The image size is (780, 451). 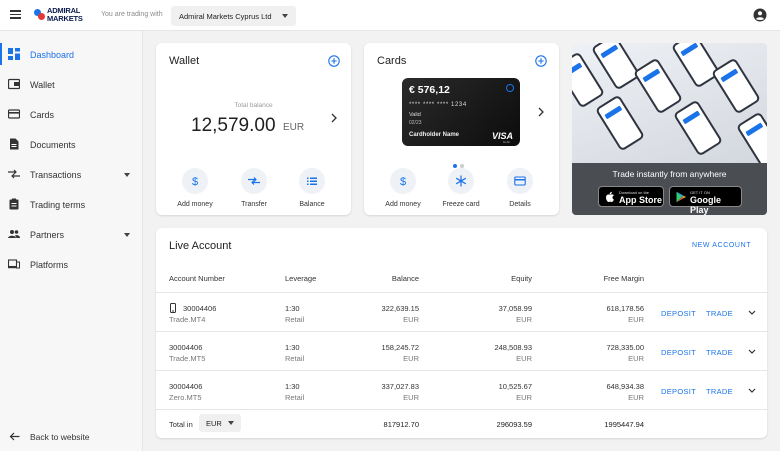 What do you see at coordinates (521, 278) in the screenshot?
I see `column-header-equity: Equity` at bounding box center [521, 278].